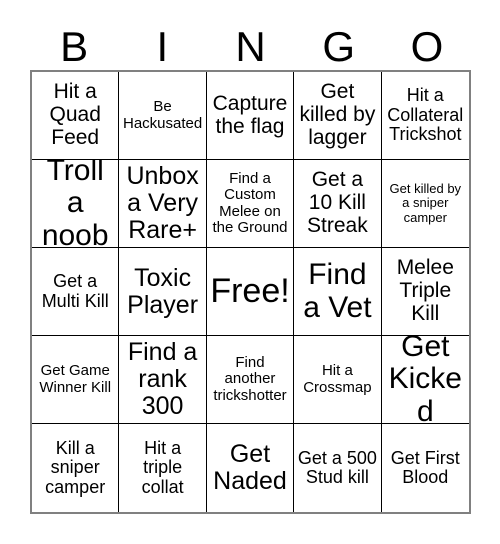 This screenshot has width=500, height=544. I want to click on bingo-cell: Free!, so click(250, 292).